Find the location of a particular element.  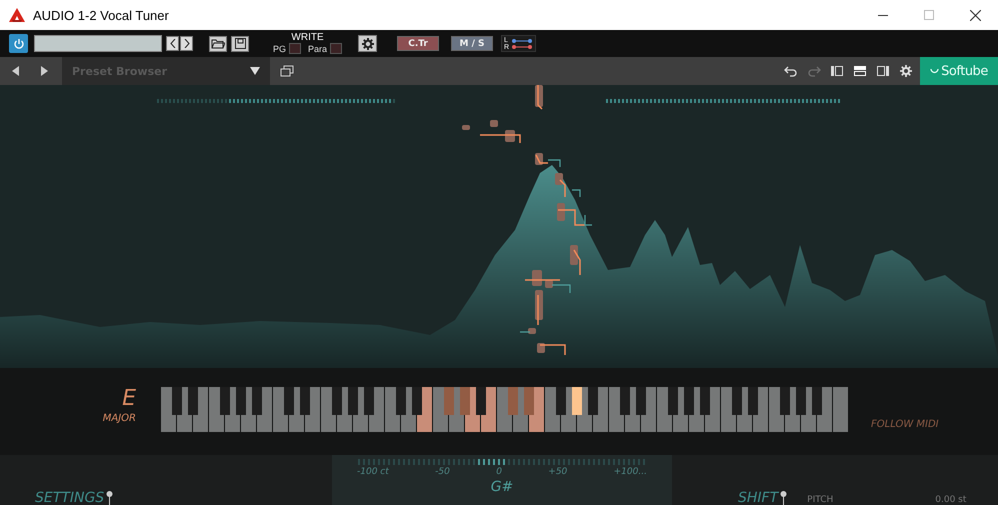

meter-tick-label: 0 is located at coordinates (499, 472).